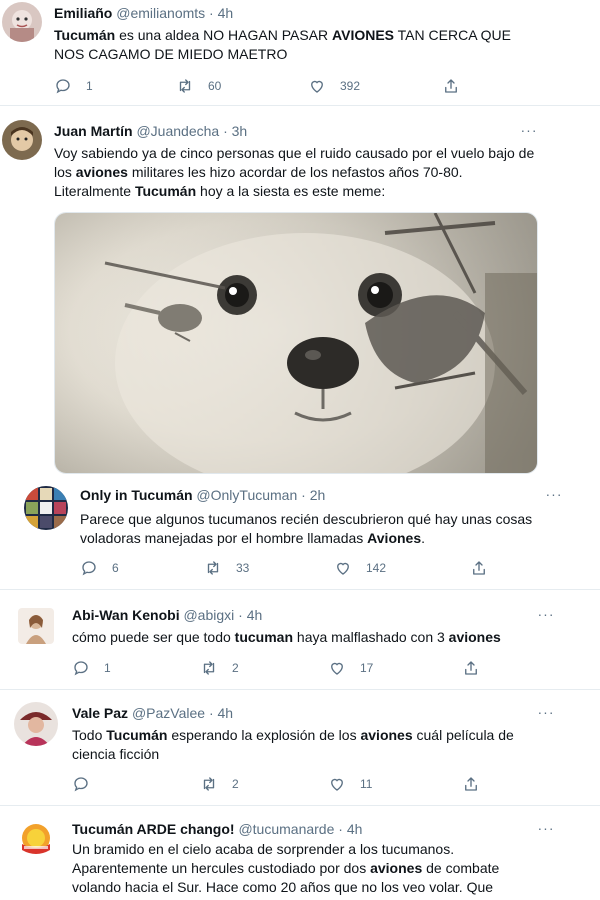  What do you see at coordinates (224, 35) in the screenshot?
I see `tweet-text-segment: es una aldea NO HAGAN PASAR` at bounding box center [224, 35].